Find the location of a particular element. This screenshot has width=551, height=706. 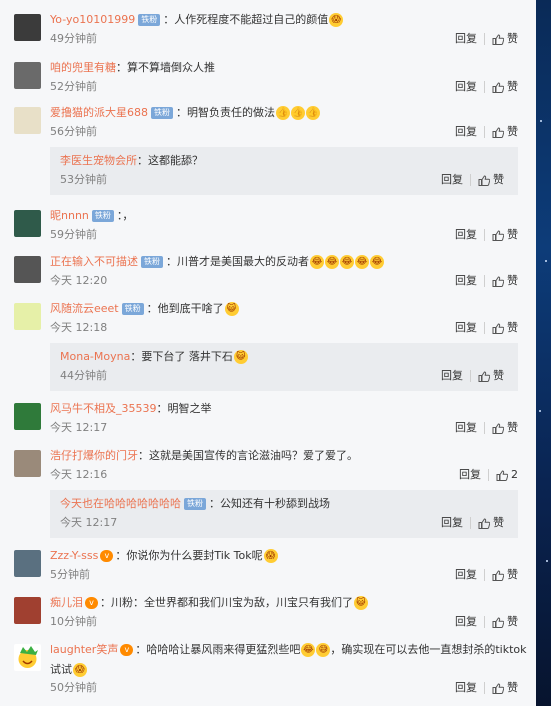

username-link: Zzz-Y-sss is located at coordinates (74, 555).